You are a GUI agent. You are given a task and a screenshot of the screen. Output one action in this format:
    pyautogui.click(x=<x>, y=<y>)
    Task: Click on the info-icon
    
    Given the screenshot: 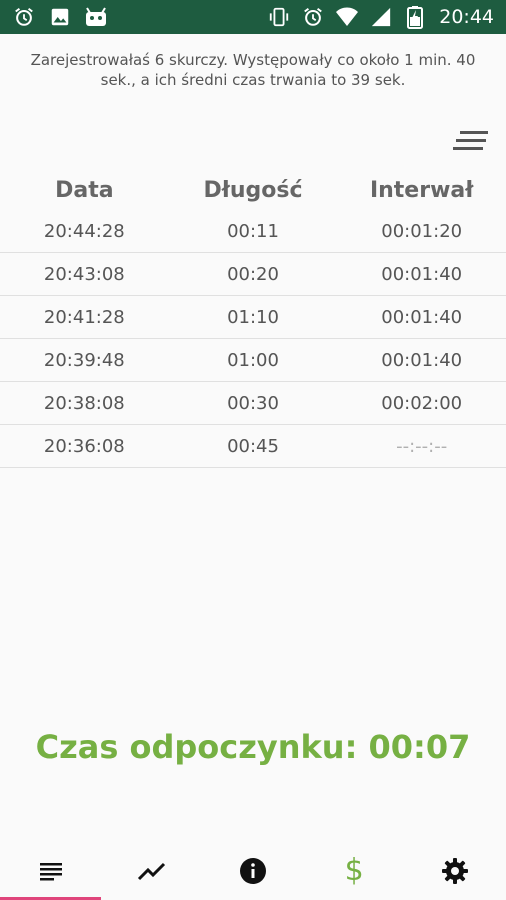 What is the action you would take?
    pyautogui.click(x=253, y=871)
    